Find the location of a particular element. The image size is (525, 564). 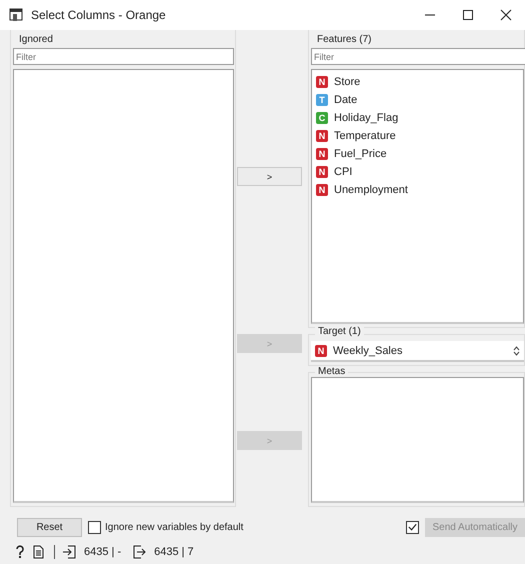

variable-name: Store is located at coordinates (347, 82).